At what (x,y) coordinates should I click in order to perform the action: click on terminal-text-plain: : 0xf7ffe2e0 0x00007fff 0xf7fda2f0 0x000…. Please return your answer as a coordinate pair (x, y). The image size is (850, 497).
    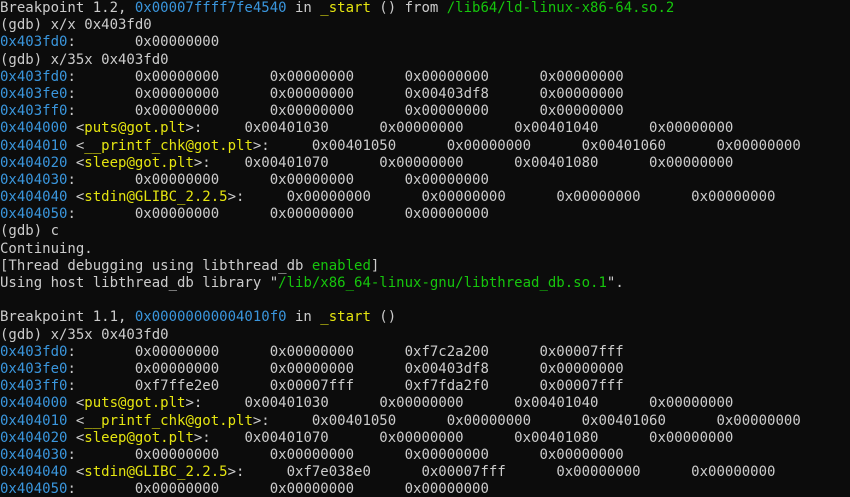
    Looking at the image, I should click on (345, 386).